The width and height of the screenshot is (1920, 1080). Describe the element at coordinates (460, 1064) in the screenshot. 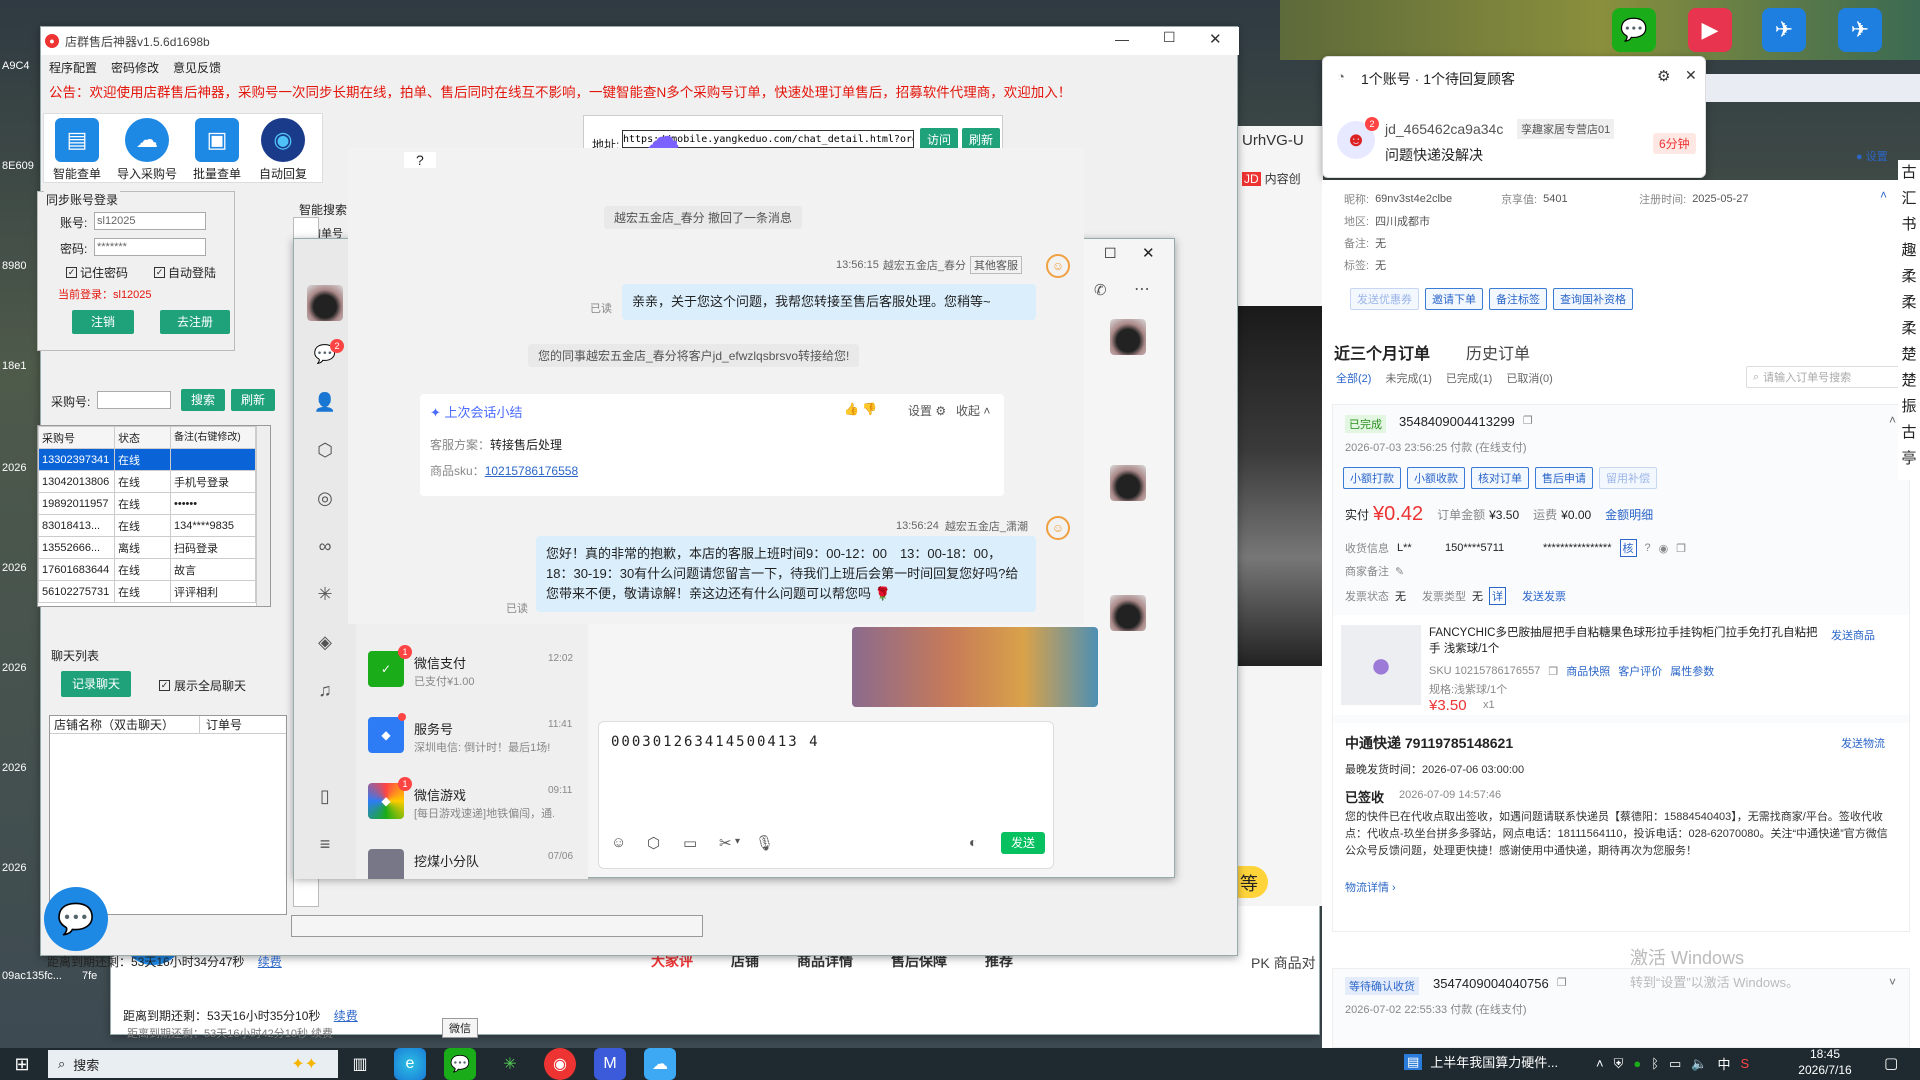

I see `wechat-icon: 💬` at that location.